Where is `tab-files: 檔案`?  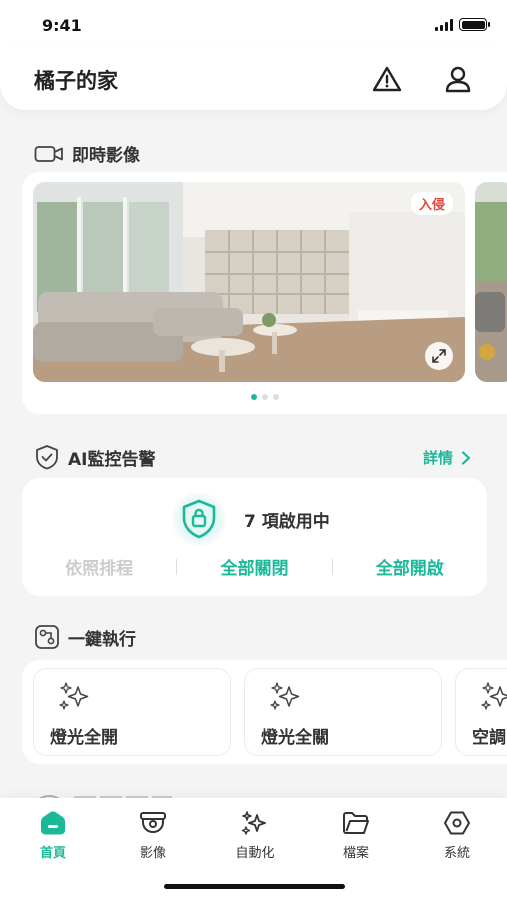
tab-files: 檔案 is located at coordinates (356, 835).